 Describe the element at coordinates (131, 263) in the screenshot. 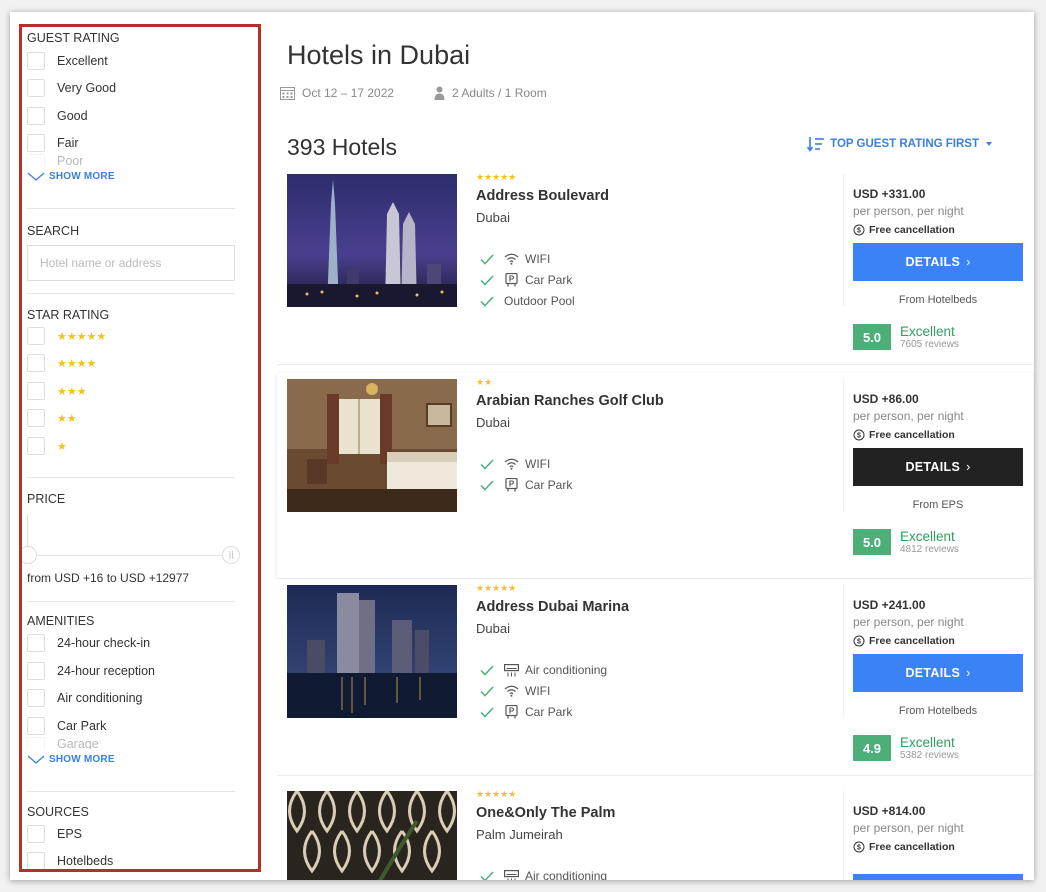

I see `search-input: Hotel name or address` at that location.